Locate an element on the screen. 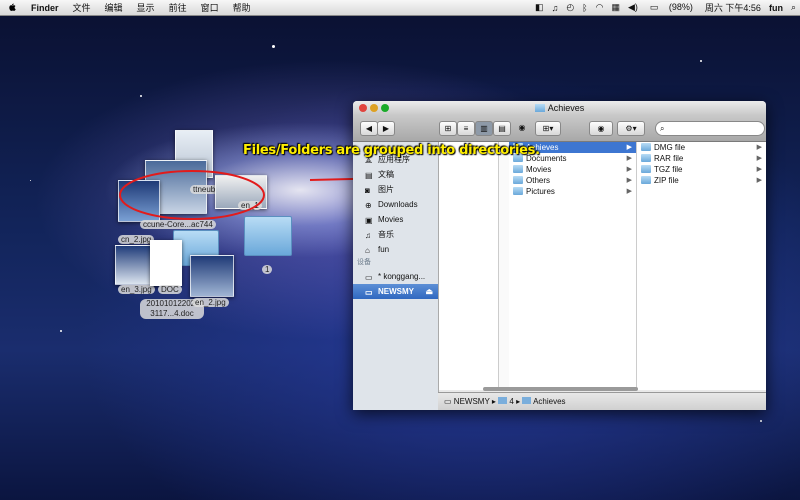  user-menu: fun is located at coordinates (776, 8).